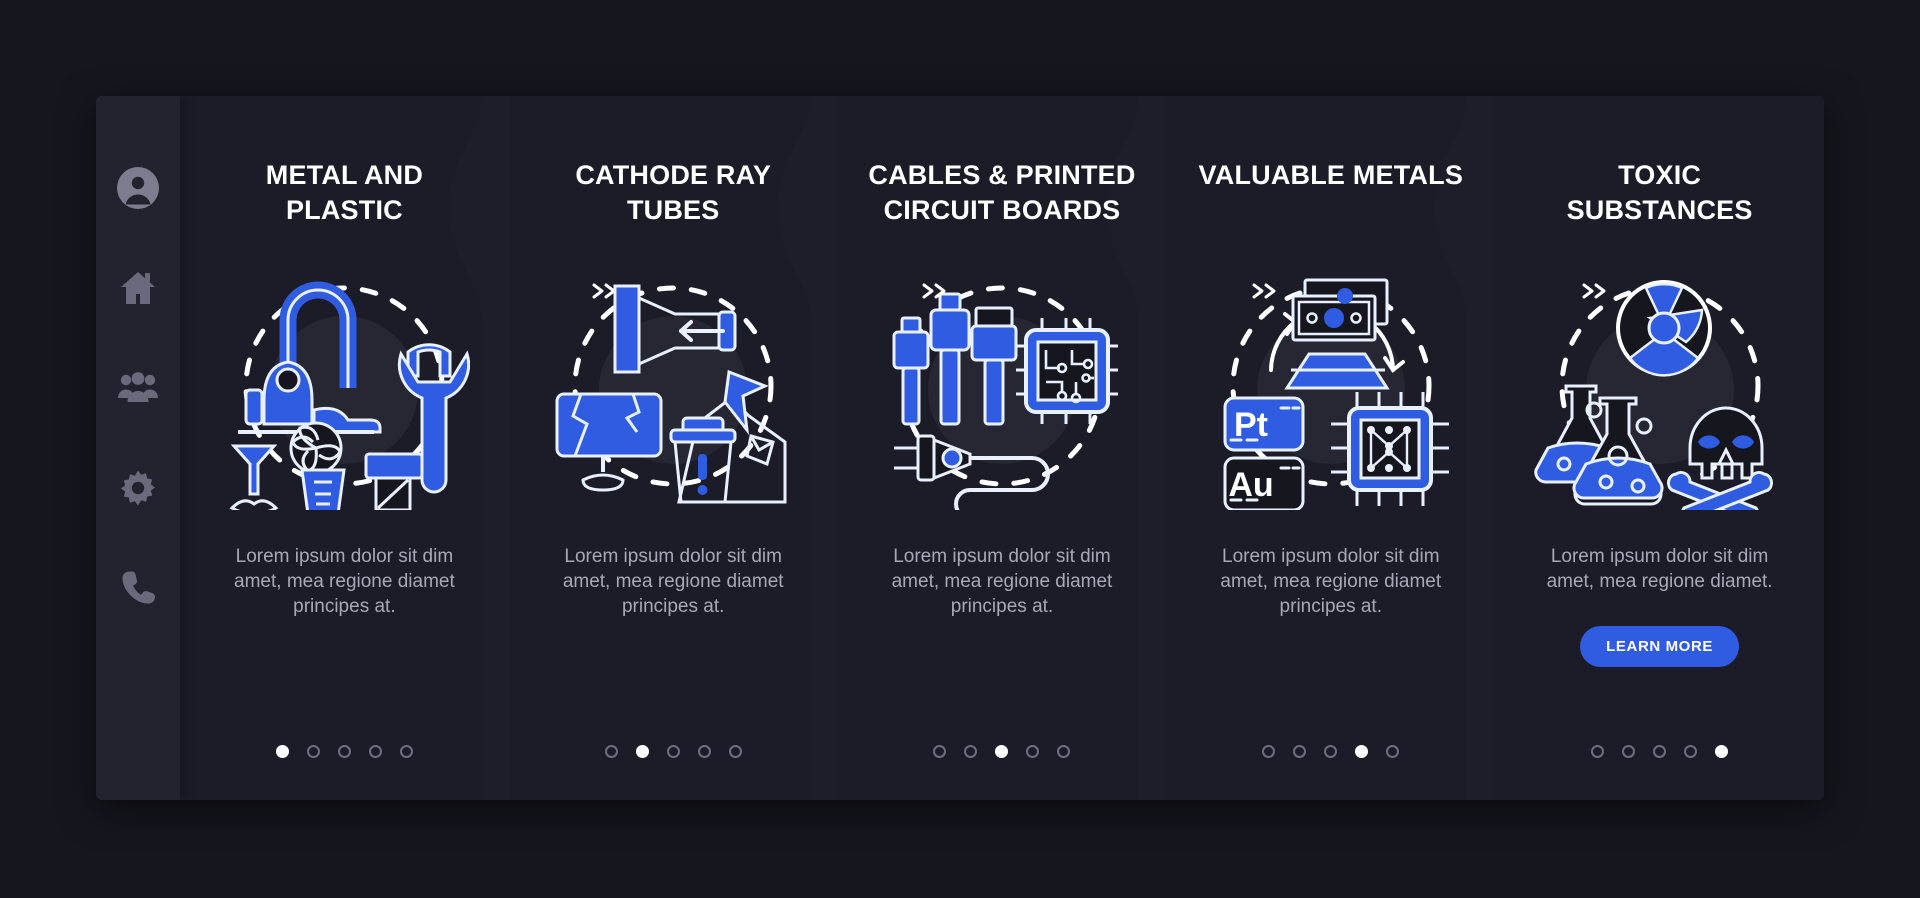 This screenshot has width=1920, height=898. What do you see at coordinates (673, 384) in the screenshot?
I see `crt-monitor-waste-icon` at bounding box center [673, 384].